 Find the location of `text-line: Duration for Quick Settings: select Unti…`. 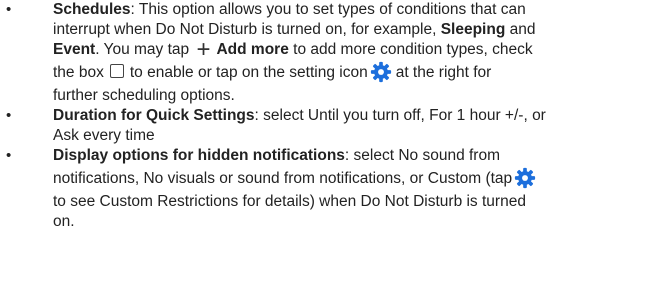

text-line: Duration for Quick Settings: select Unti… is located at coordinates (358, 116).